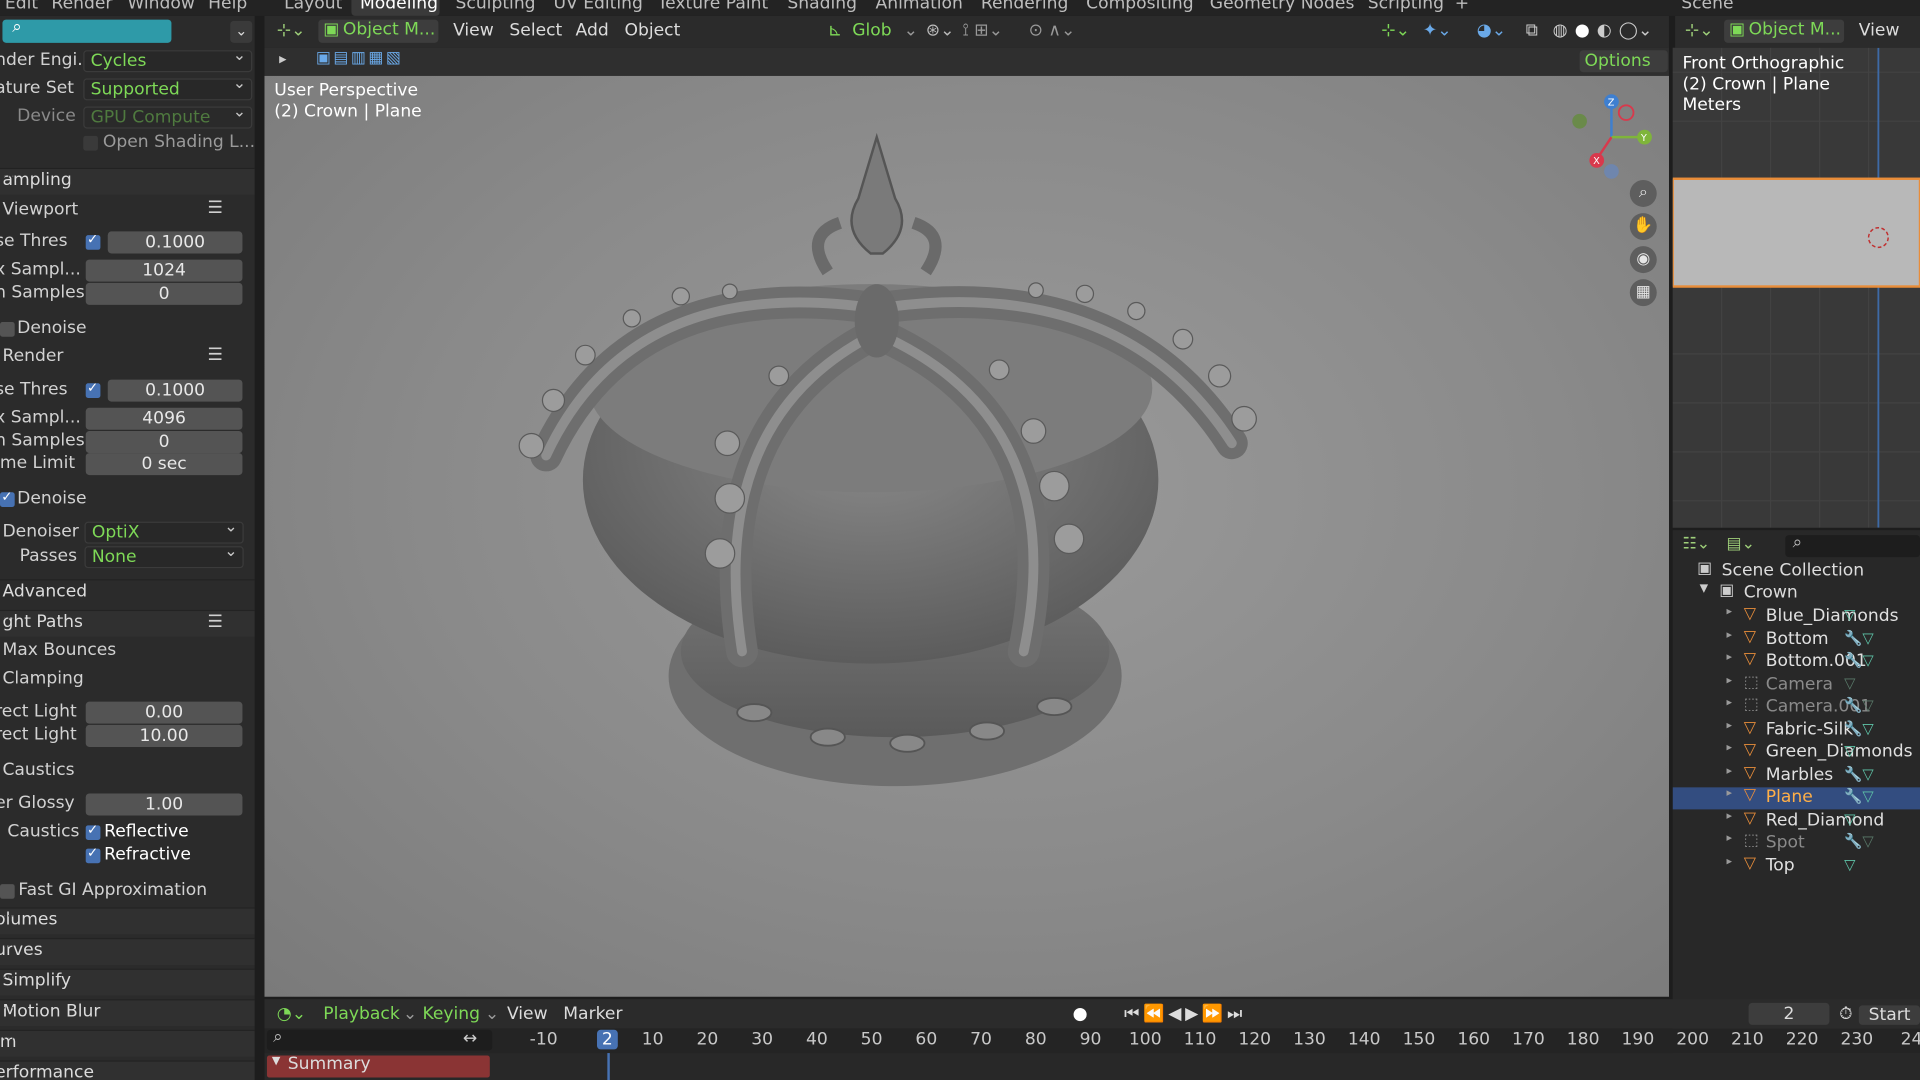 This screenshot has width=1920, height=1080. I want to click on outliner-item-bottom.001: ▸ ▽ Bottom.001 🔧▽, so click(1796, 661).